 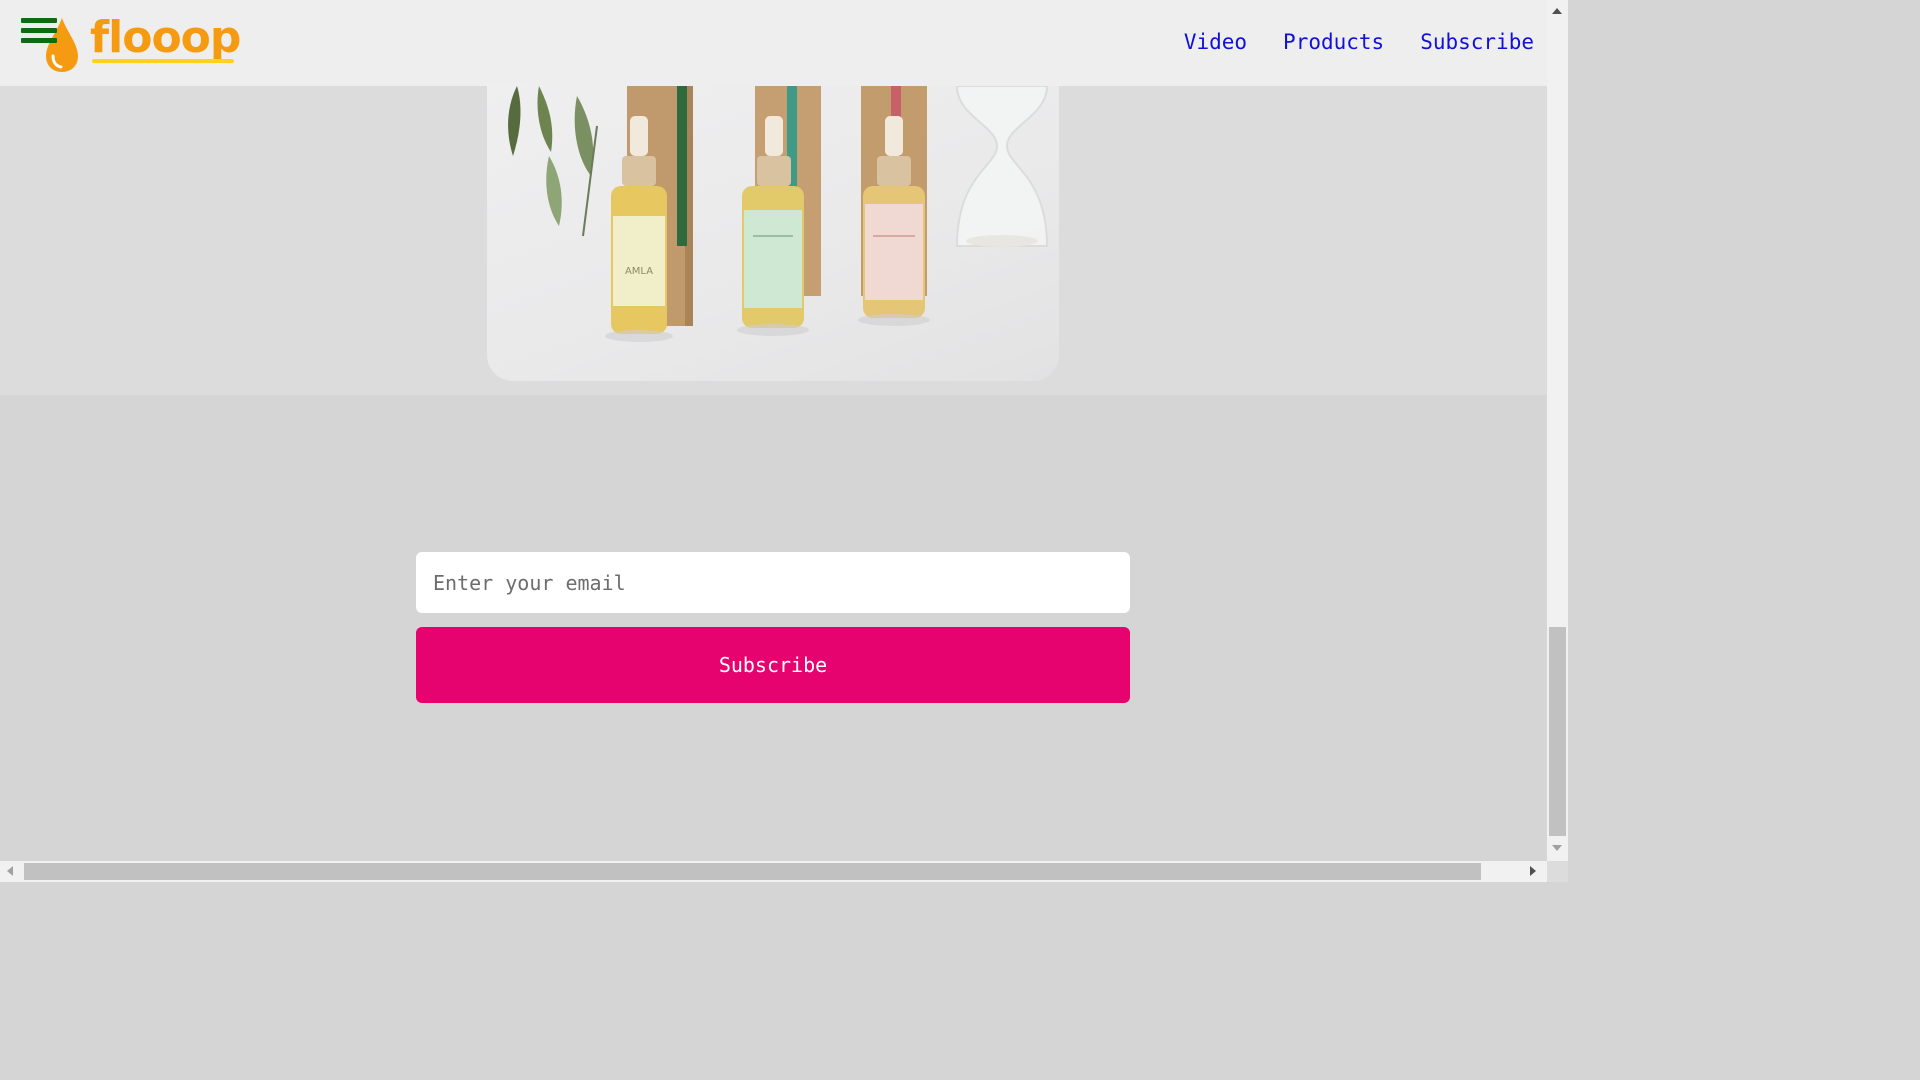 What do you see at coordinates (1557, 848) in the screenshot?
I see `scroll-down-arrow-icon` at bounding box center [1557, 848].